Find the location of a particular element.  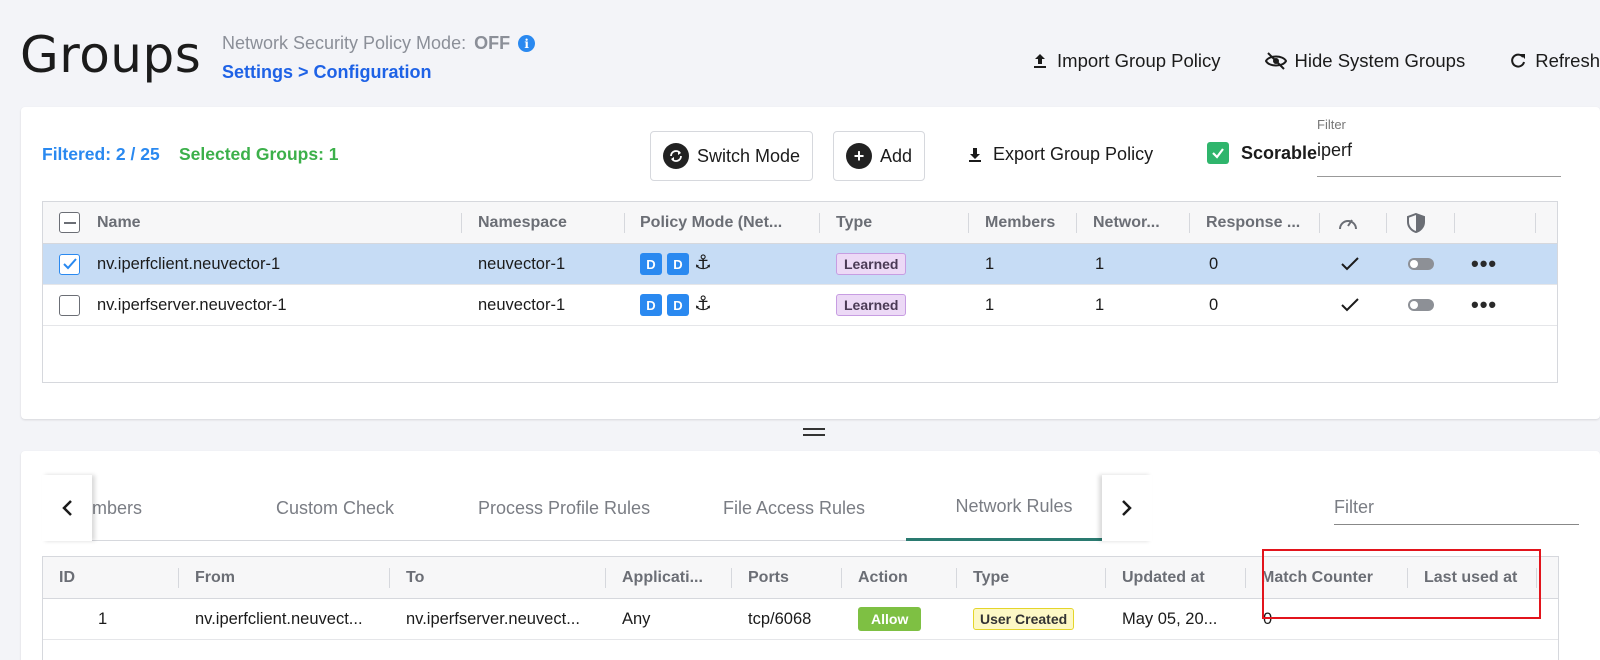

group-network: 1 is located at coordinates (1100, 263).